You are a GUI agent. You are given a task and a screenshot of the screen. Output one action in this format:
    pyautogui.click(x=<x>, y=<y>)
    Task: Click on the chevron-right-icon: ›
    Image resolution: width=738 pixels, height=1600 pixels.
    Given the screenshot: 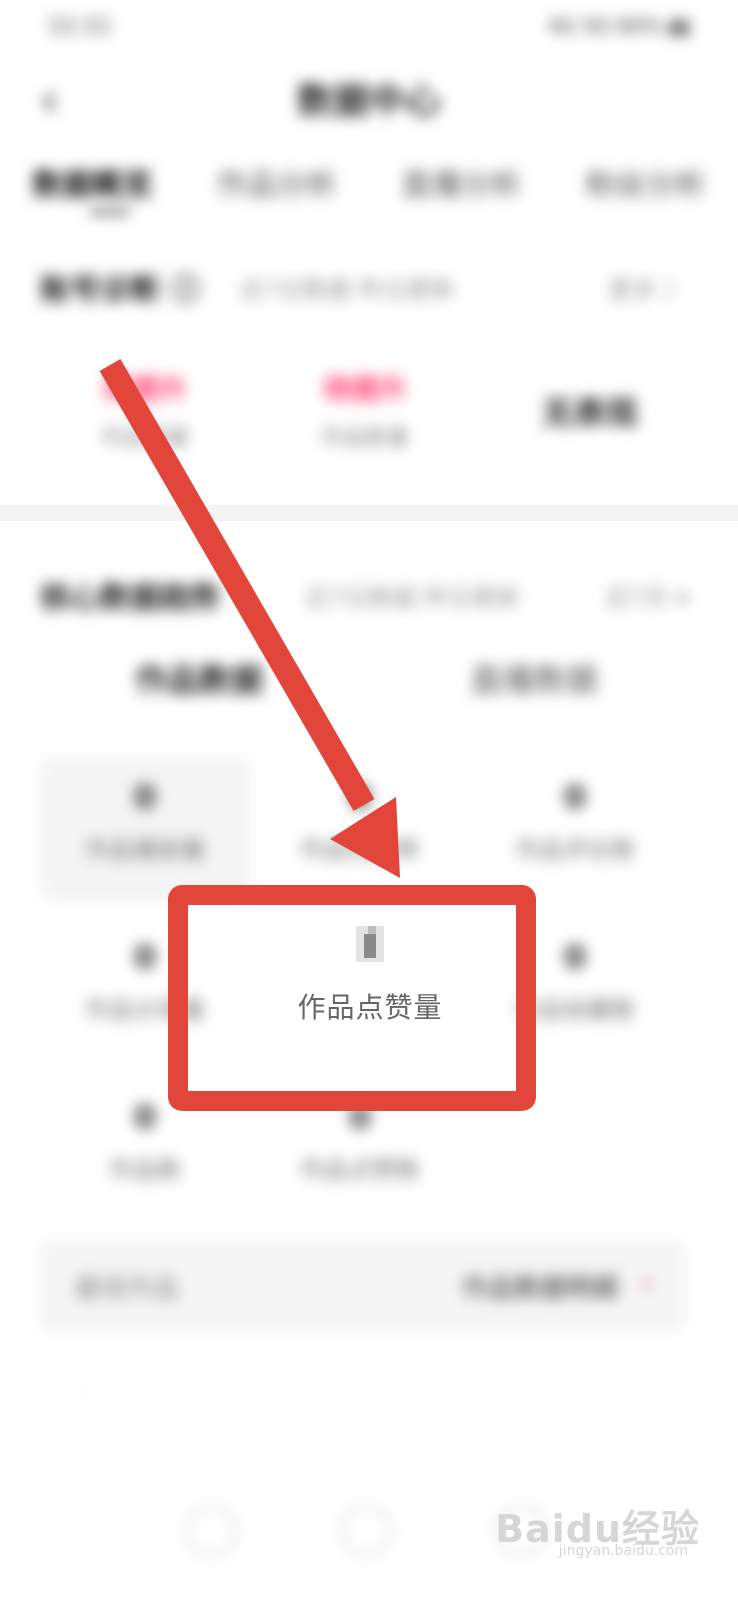 What is the action you would take?
    pyautogui.click(x=647, y=1282)
    